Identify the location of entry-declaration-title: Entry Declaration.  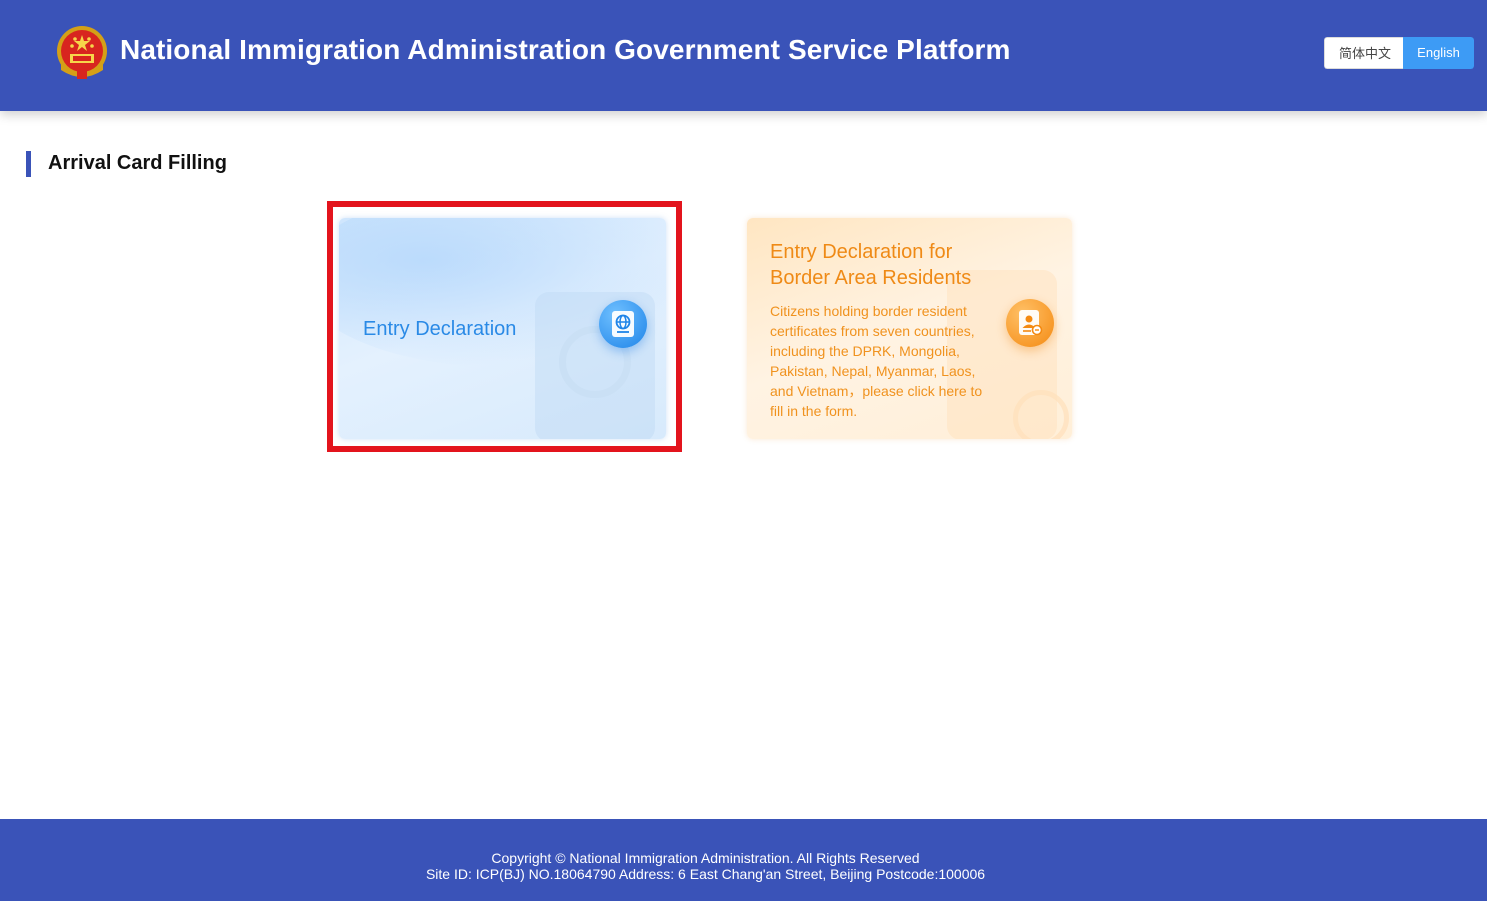
(440, 329).